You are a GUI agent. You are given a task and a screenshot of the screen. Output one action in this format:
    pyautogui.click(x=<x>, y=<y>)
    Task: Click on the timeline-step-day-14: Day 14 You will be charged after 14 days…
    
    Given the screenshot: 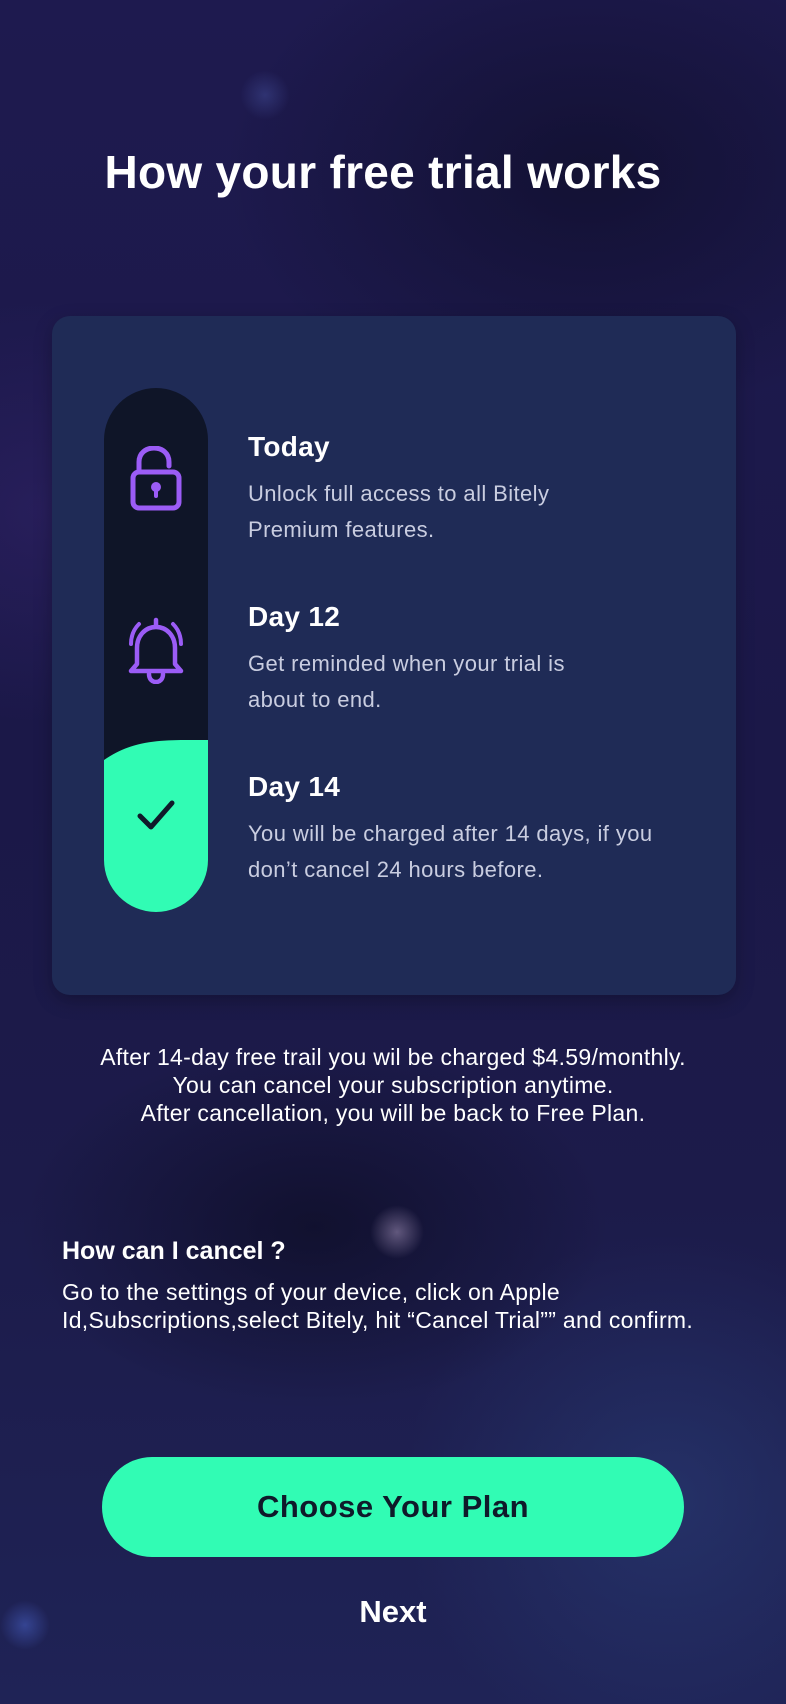 What is the action you would take?
    pyautogui.click(x=468, y=829)
    